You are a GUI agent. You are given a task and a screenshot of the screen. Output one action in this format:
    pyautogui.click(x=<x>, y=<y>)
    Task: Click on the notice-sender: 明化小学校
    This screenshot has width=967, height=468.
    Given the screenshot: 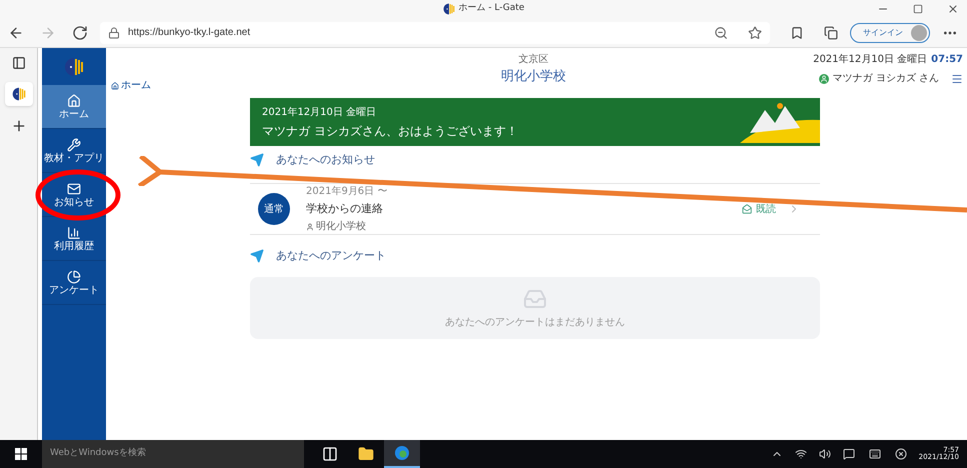 What is the action you would take?
    pyautogui.click(x=341, y=227)
    